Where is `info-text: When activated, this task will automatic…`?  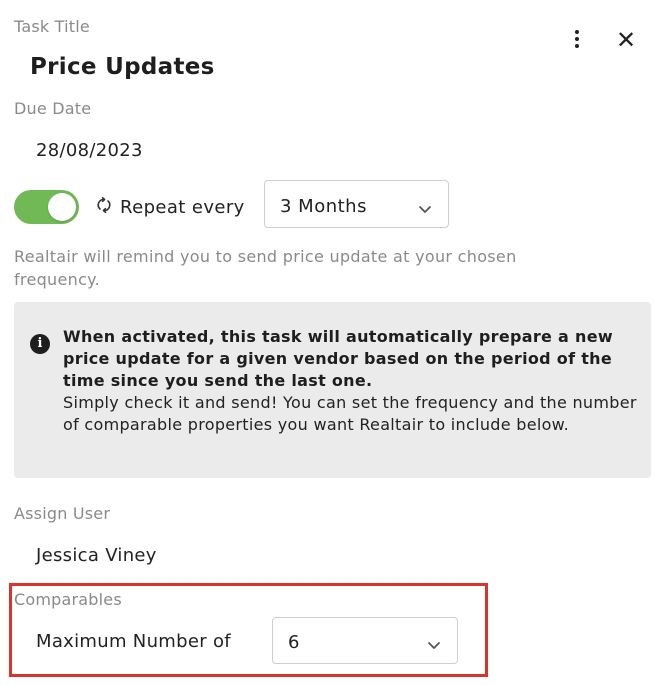 info-text: When activated, this task will automatic… is located at coordinates (350, 381).